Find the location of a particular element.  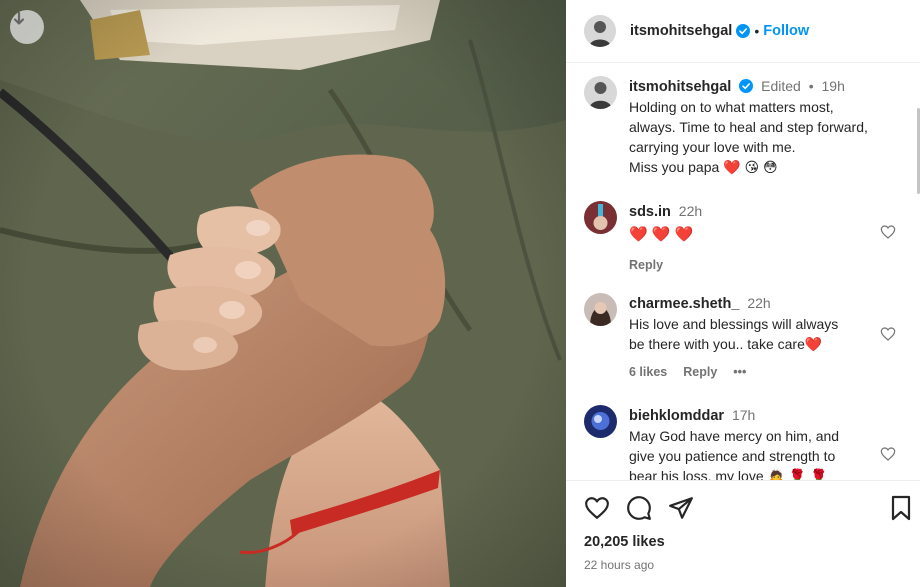

comment-likes: 6 likes is located at coordinates (648, 372).